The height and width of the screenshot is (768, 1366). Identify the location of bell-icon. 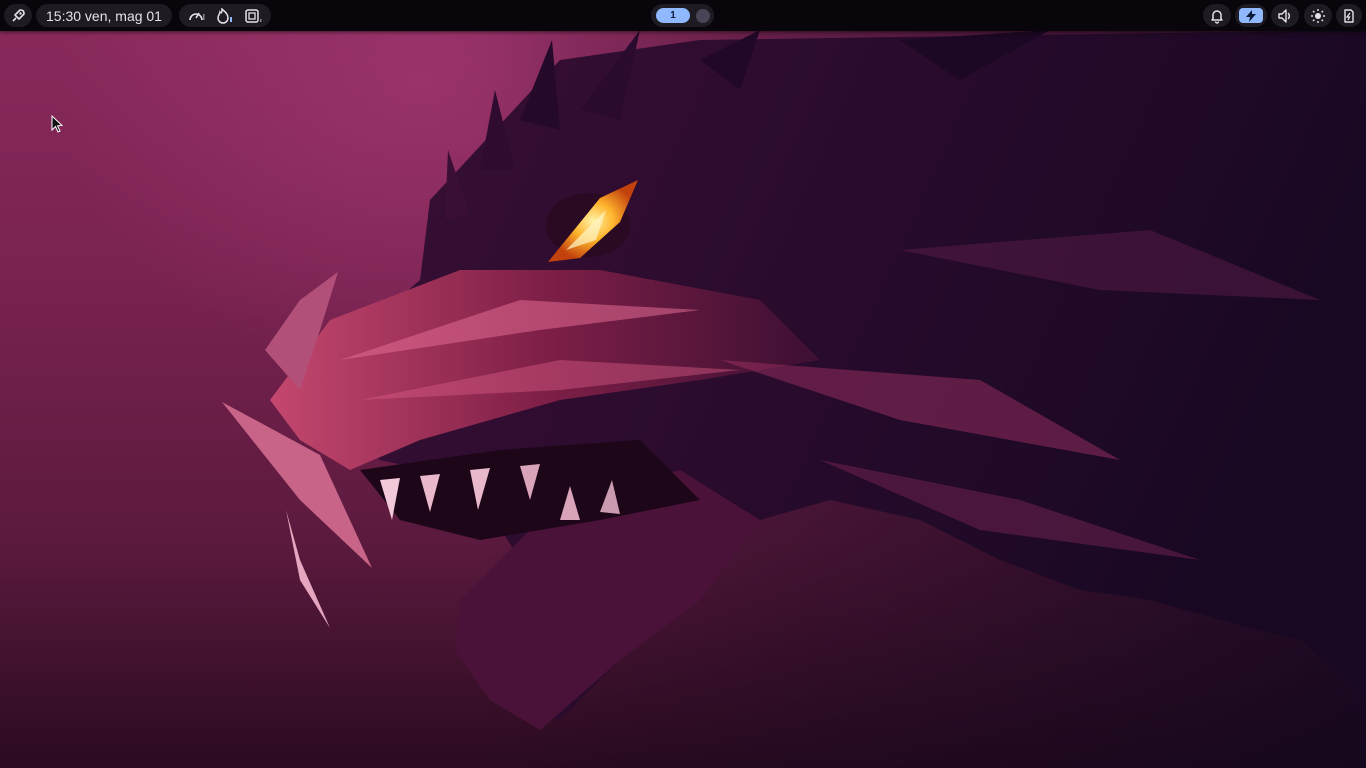
(1217, 16).